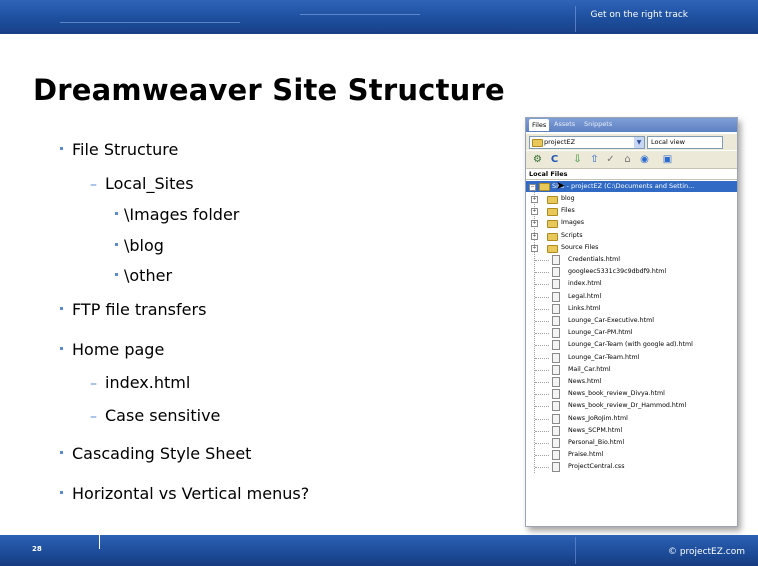 This screenshot has height=566, width=758. Describe the element at coordinates (631, 467) in the screenshot. I see `tree-file-row: ProjectCentral.css` at that location.